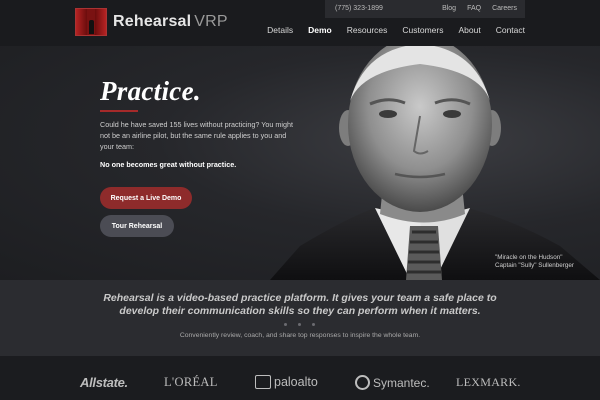  Describe the element at coordinates (488, 382) in the screenshot. I see `lexmark-logo: LEXMARK.` at that location.